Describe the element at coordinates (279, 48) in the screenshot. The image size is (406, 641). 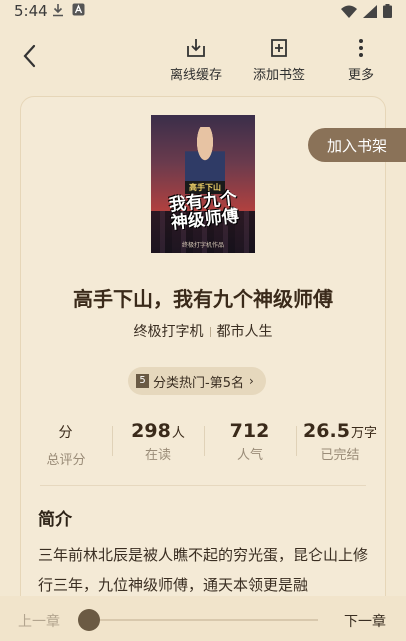
I see `bookmark-add-icon` at that location.